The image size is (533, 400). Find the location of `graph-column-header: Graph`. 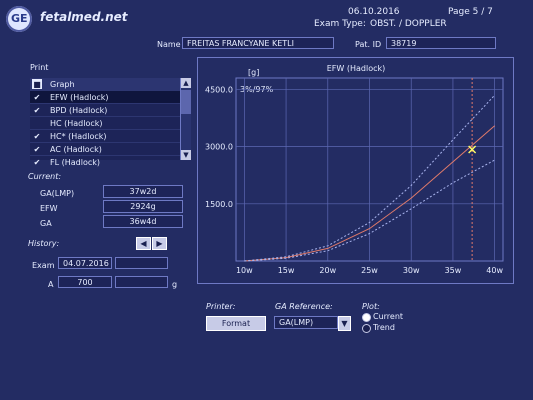

graph-column-header: Graph is located at coordinates (62, 84).